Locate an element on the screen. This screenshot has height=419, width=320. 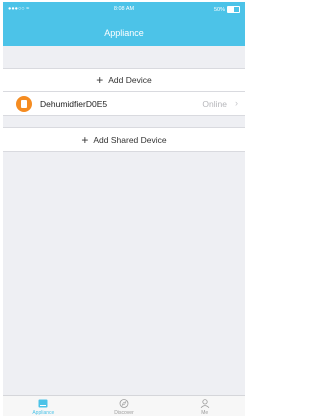
tab-bar: Appliance Discover Me is located at coordinates (124, 405).